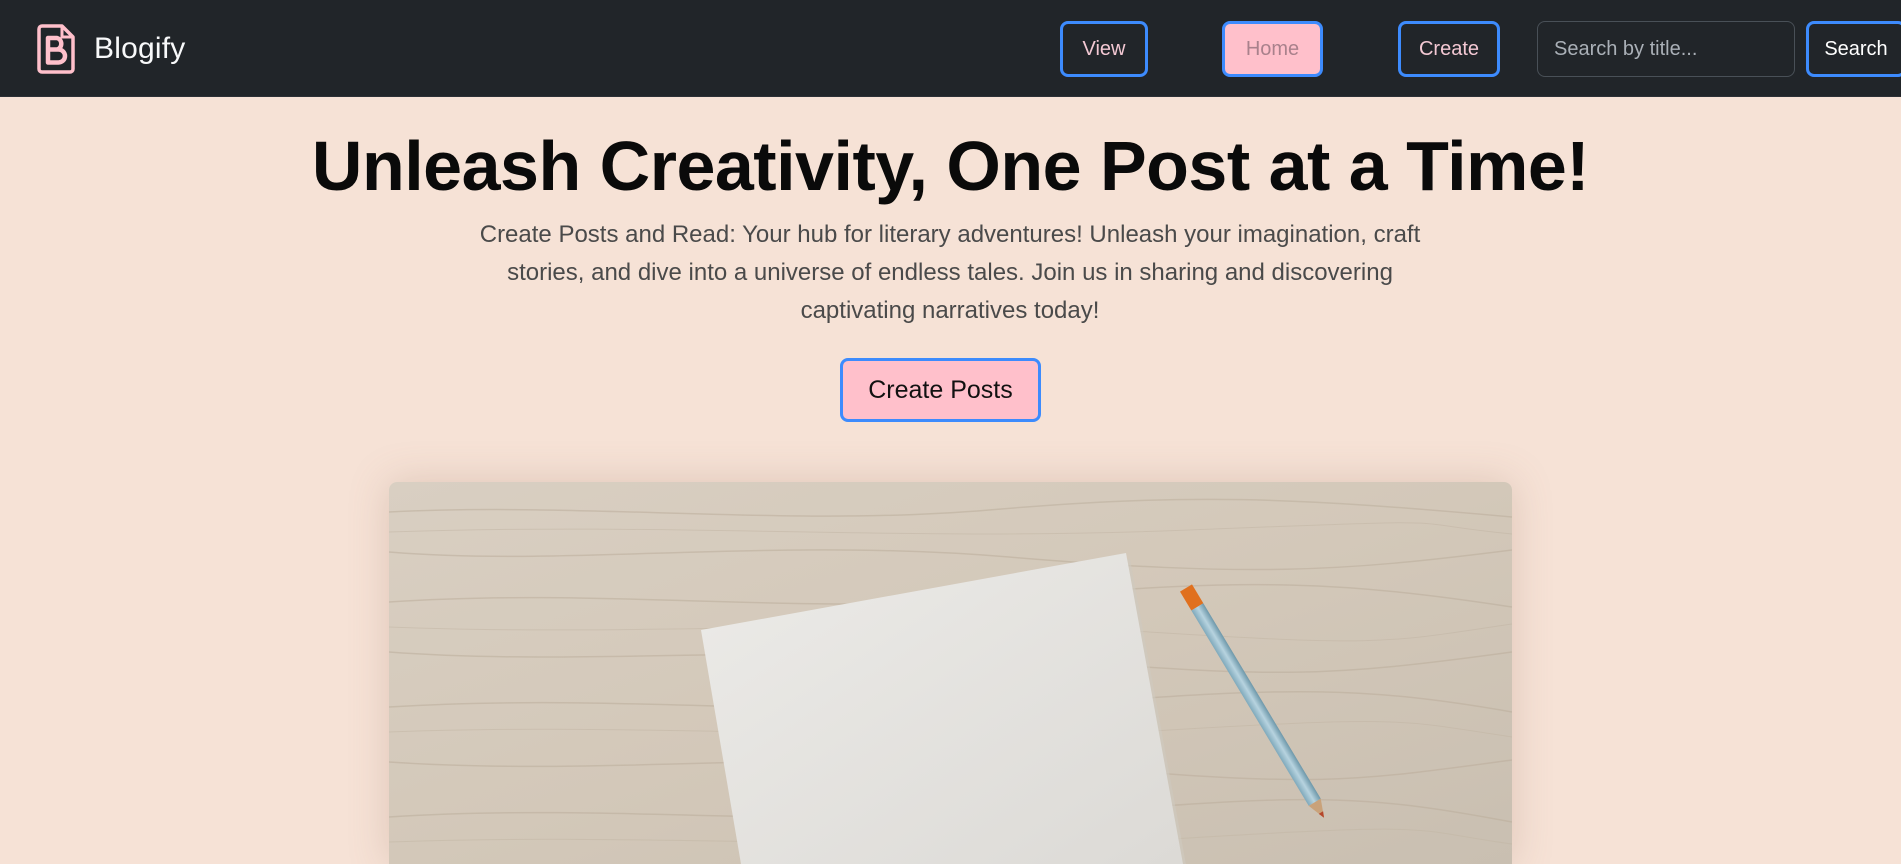 Image resolution: width=1901 pixels, height=864 pixels. I want to click on hero-title: Unleash Creativity, One Post at a Time!, so click(950, 166).